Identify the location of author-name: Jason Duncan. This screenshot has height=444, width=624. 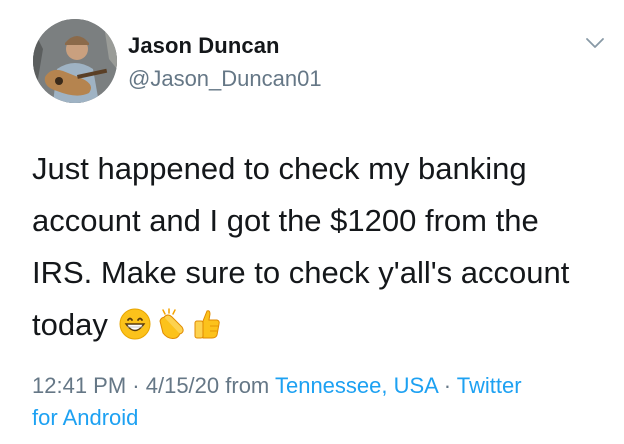
(204, 46).